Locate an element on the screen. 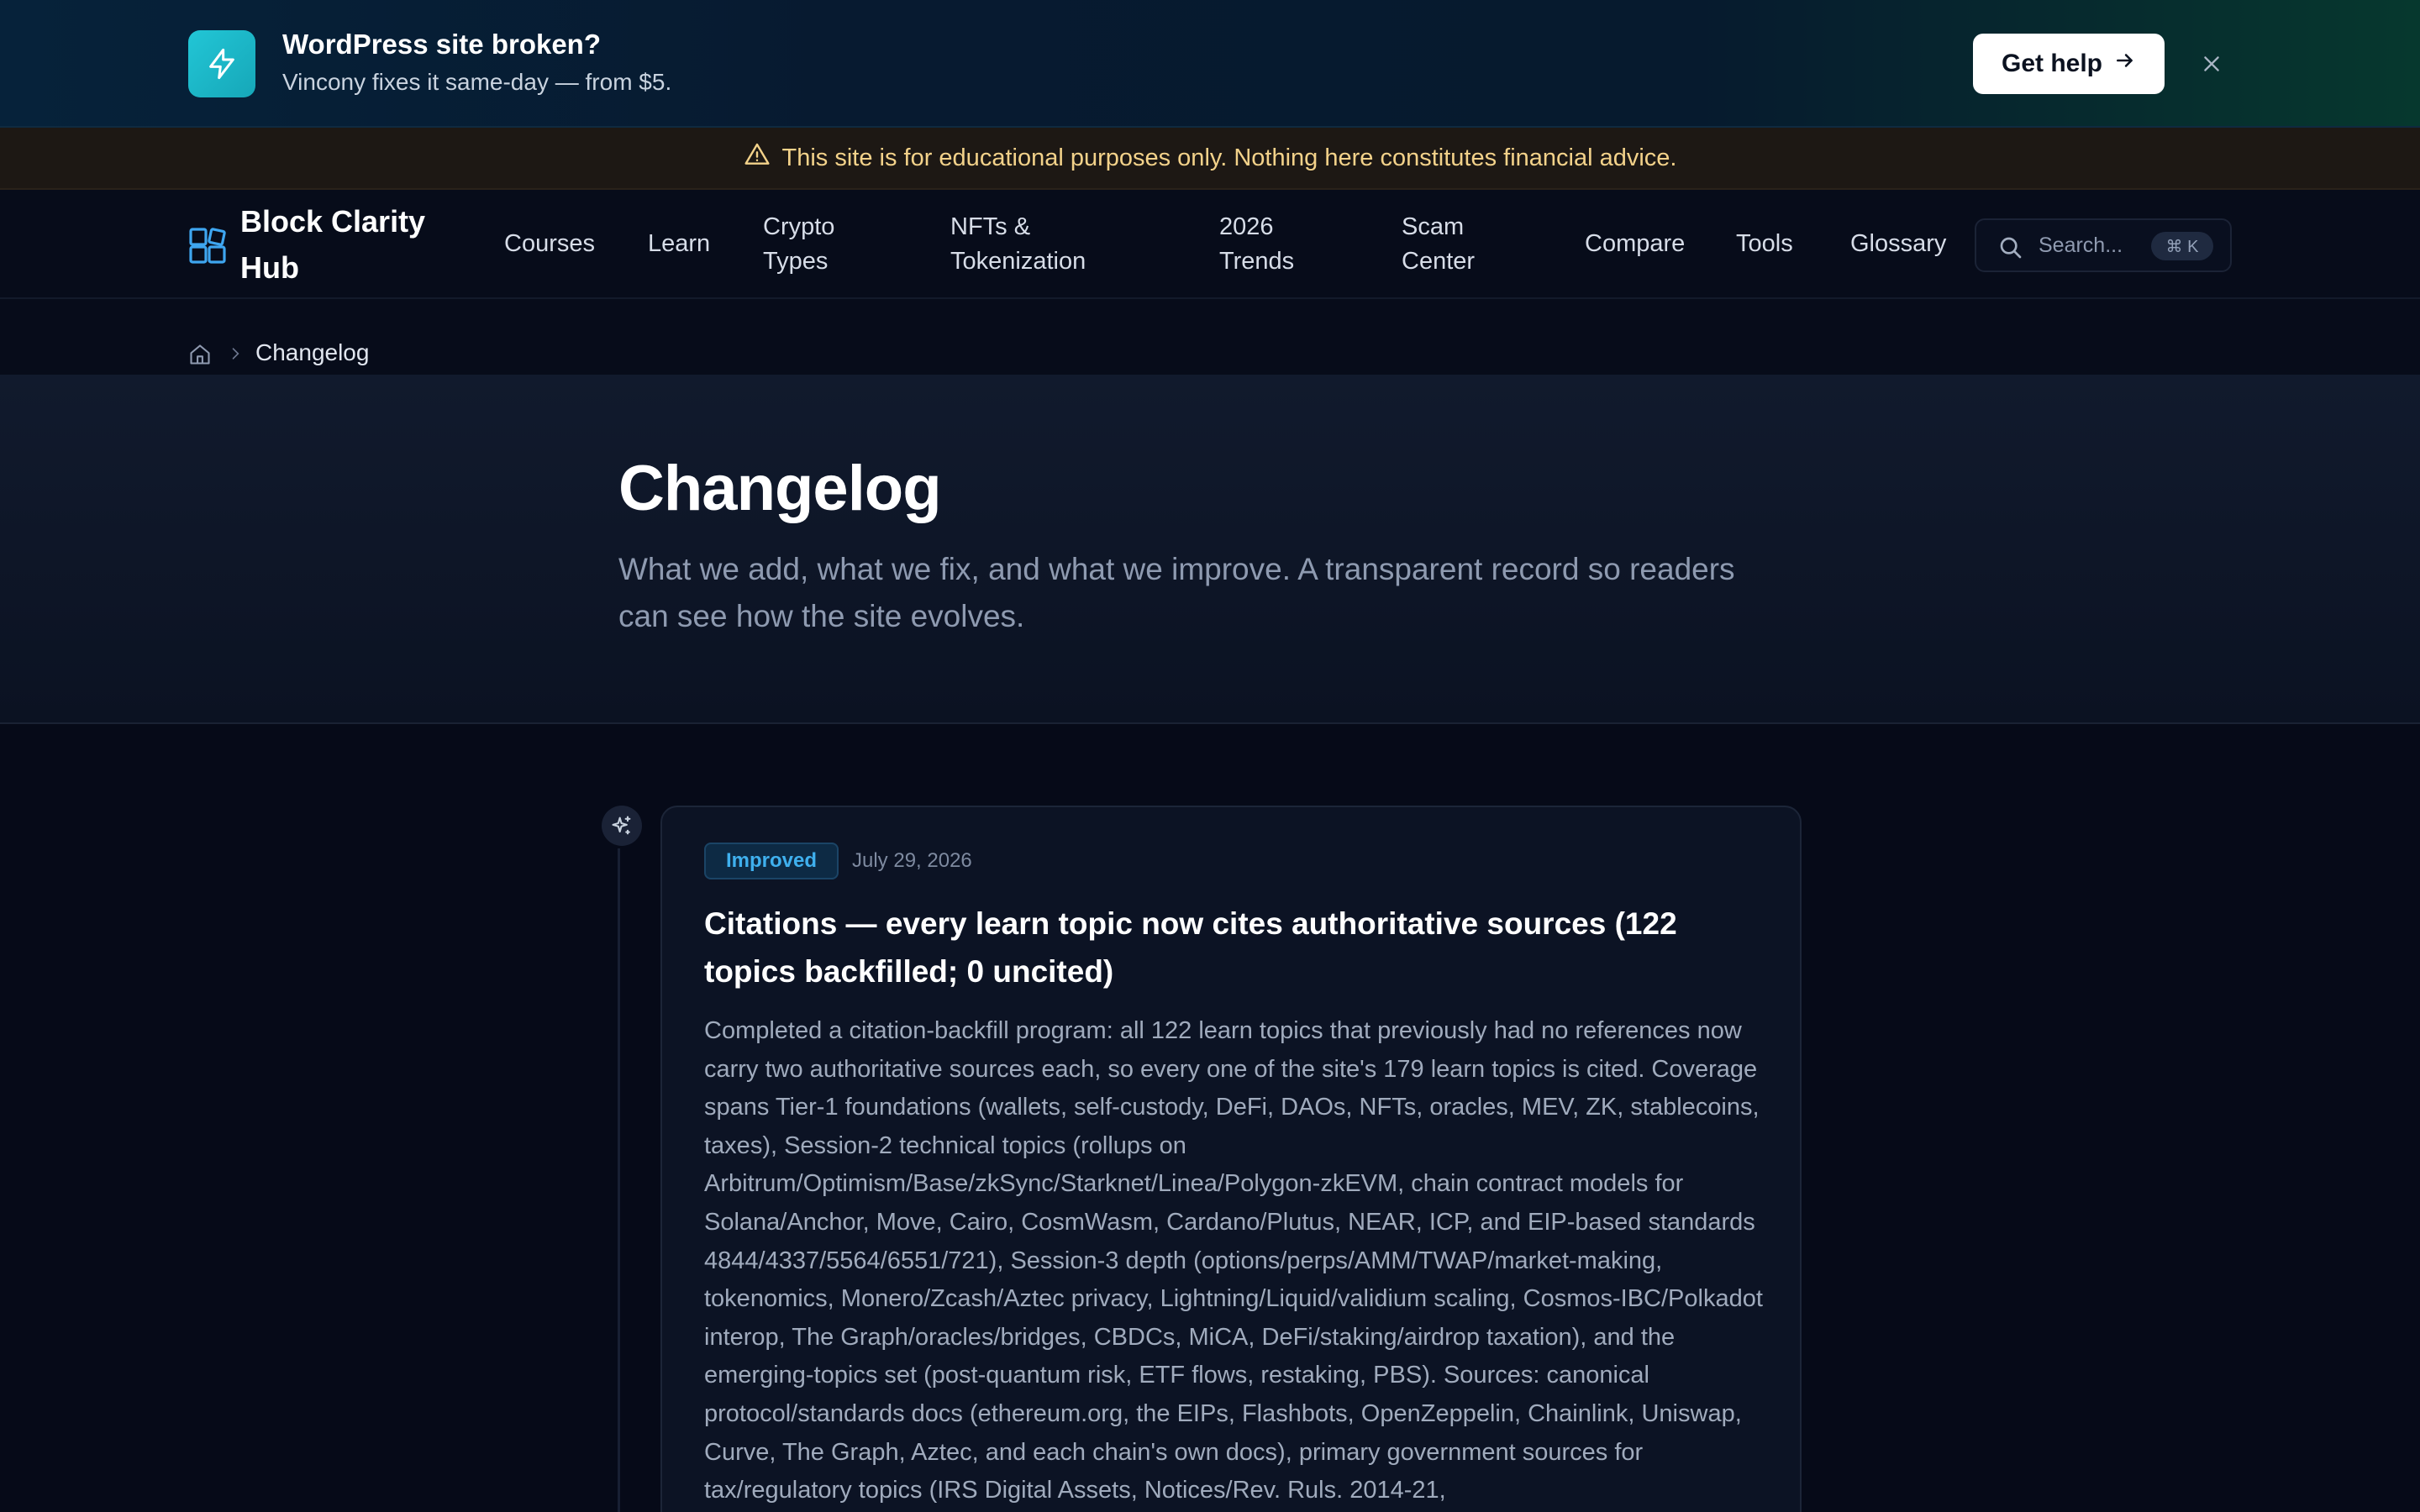  search-icon is located at coordinates (2009, 249).